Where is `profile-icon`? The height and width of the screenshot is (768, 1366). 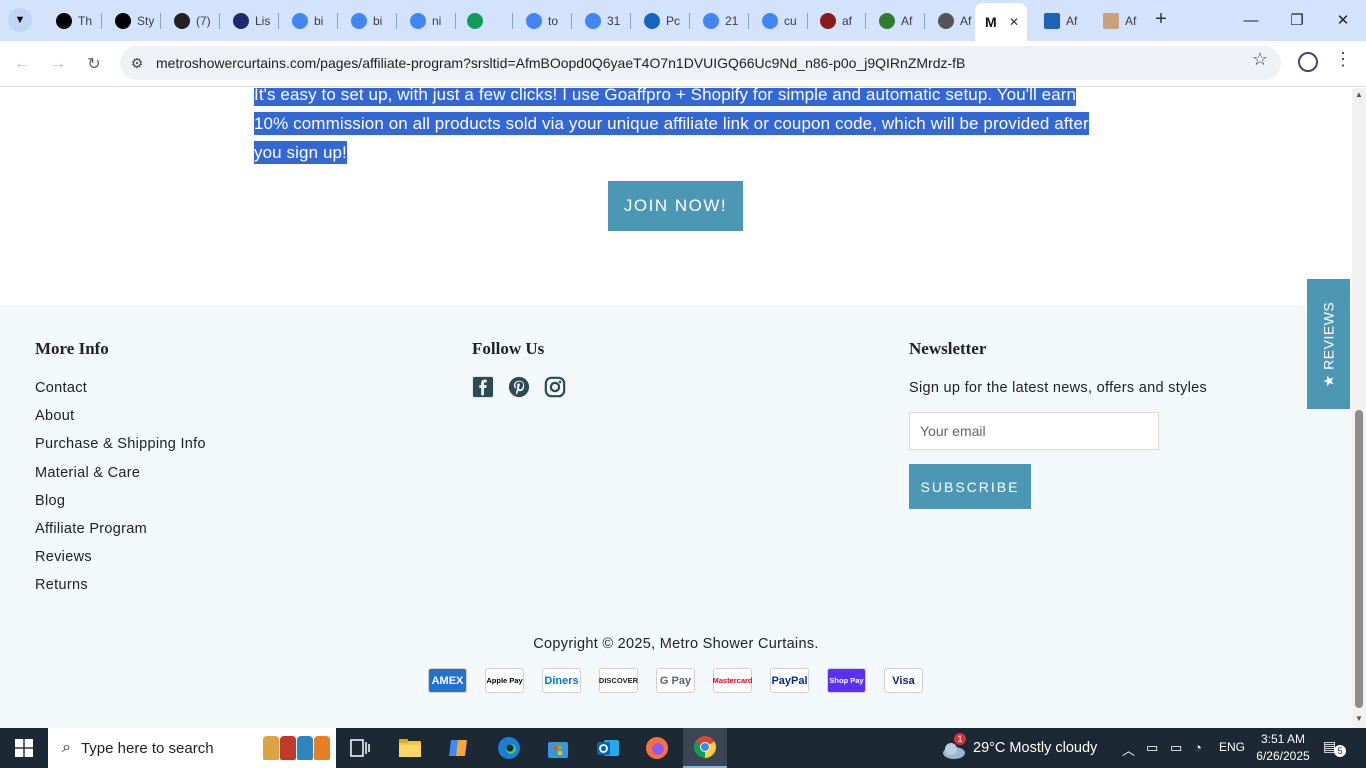
profile-icon is located at coordinates (1308, 62).